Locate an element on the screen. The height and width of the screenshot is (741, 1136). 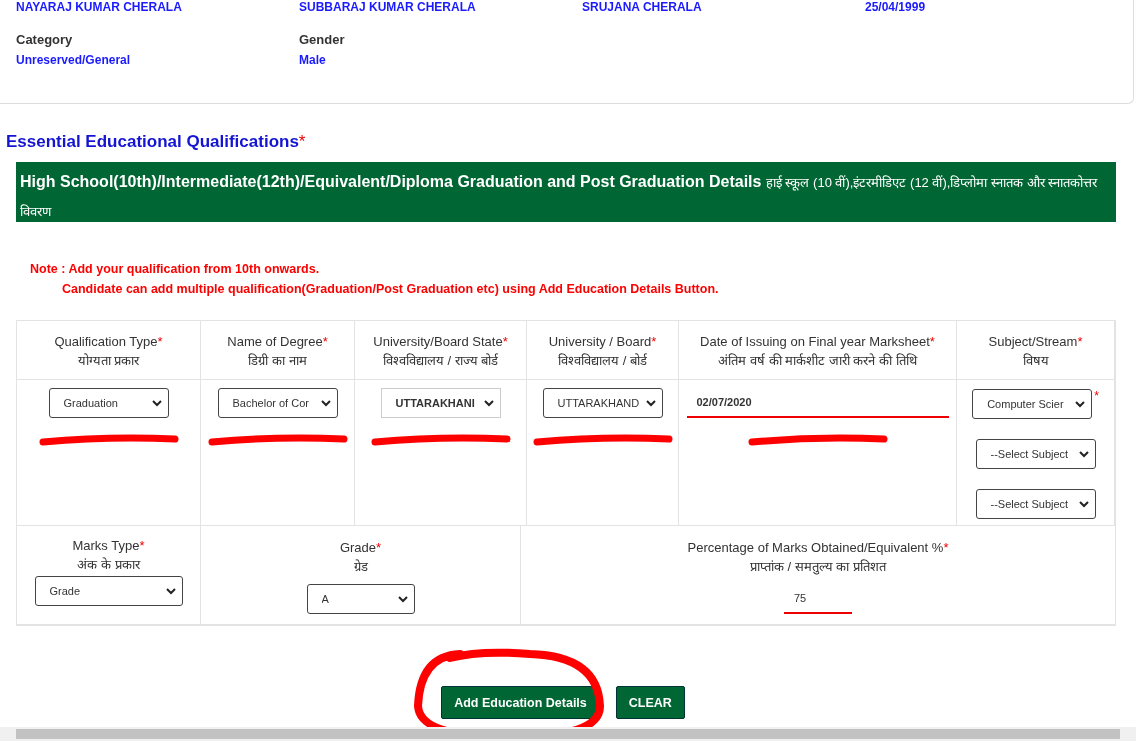
column-header-hindi: विषय is located at coordinates (1035, 361).